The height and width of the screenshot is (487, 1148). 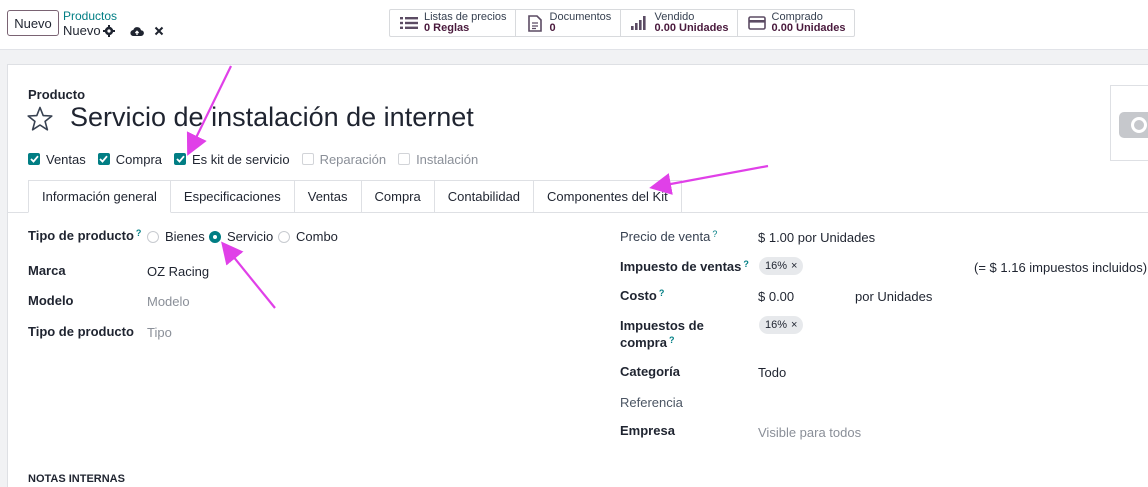 What do you see at coordinates (1061, 267) in the screenshot?
I see `tax-included-note: (= $ 1.16 impuestos incluidos)` at bounding box center [1061, 267].